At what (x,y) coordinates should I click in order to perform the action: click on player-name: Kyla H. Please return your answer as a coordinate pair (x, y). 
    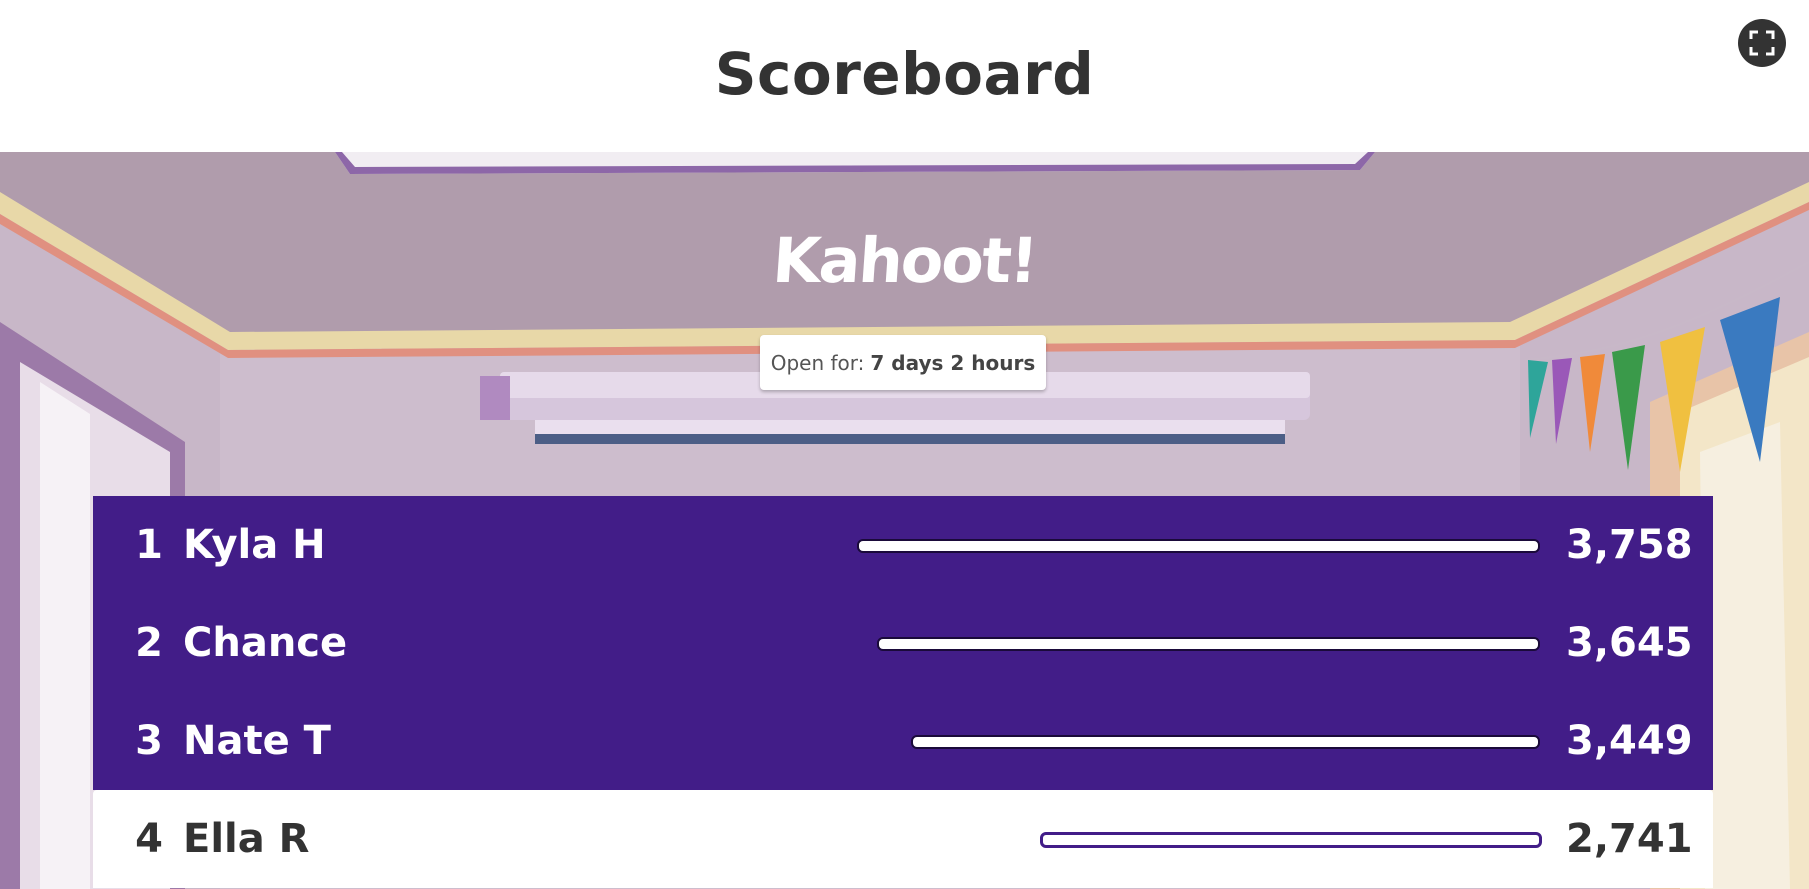
    Looking at the image, I should click on (254, 545).